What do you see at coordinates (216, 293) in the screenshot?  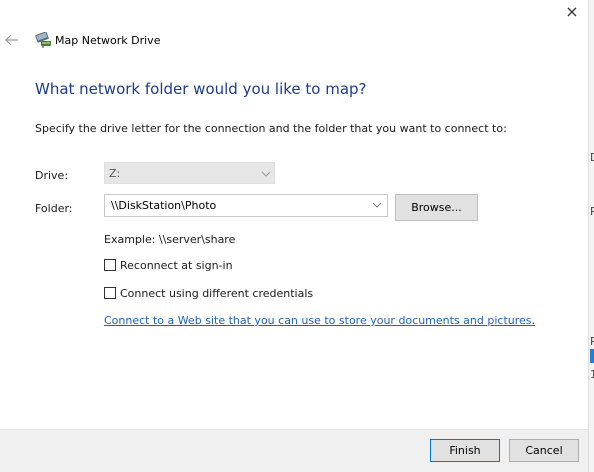 I see `different-credentials-label: Connect using different credentials` at bounding box center [216, 293].